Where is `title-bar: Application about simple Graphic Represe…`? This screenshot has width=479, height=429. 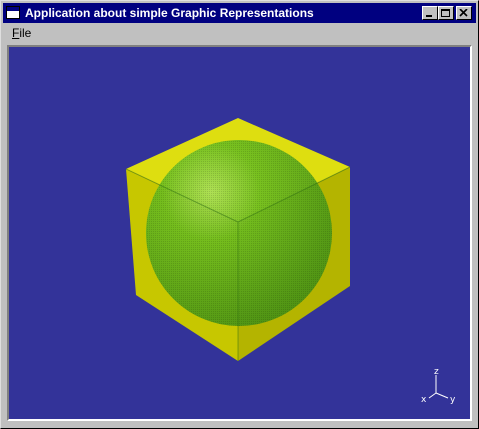 title-bar: Application about simple Graphic Represe… is located at coordinates (239, 13).